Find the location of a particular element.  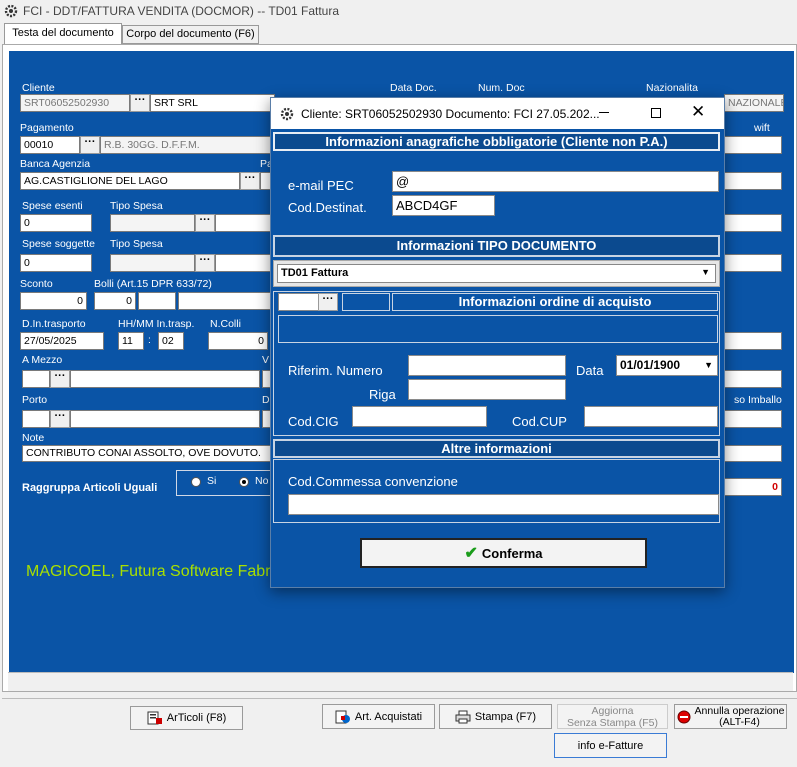

bolli-desc-field is located at coordinates (226, 301).